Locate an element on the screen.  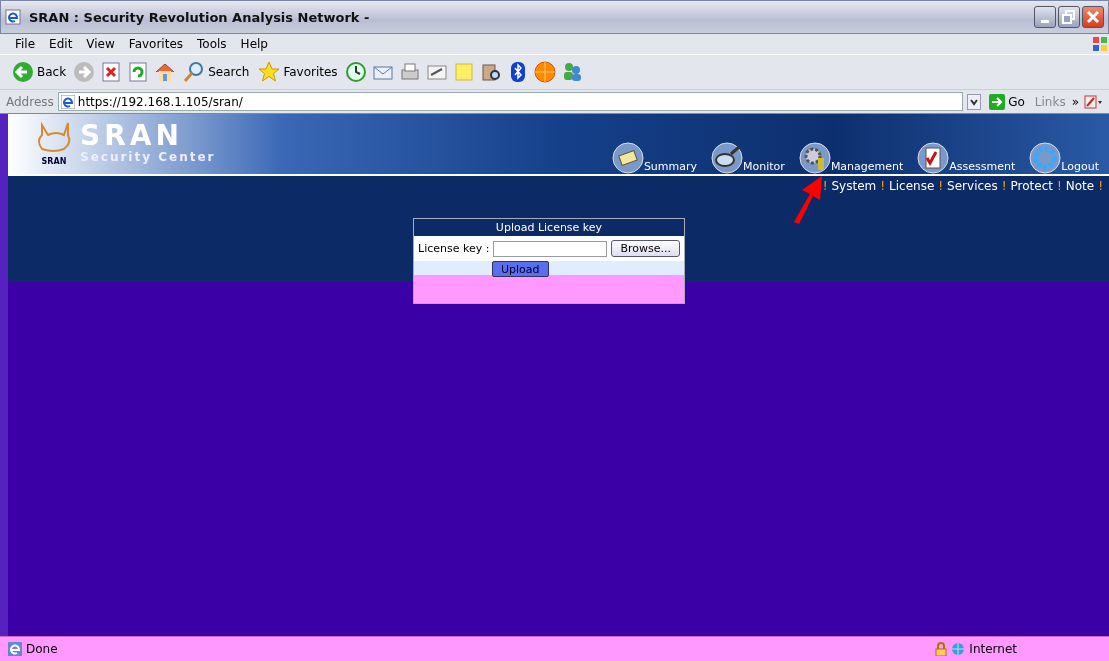
submenu-link: License is located at coordinates (912, 186).